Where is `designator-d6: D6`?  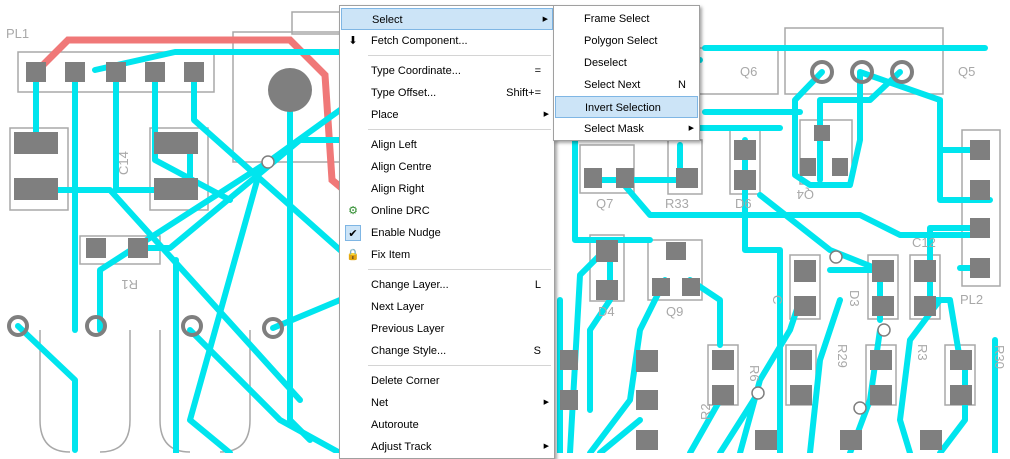 designator-d6: D6 is located at coordinates (743, 203).